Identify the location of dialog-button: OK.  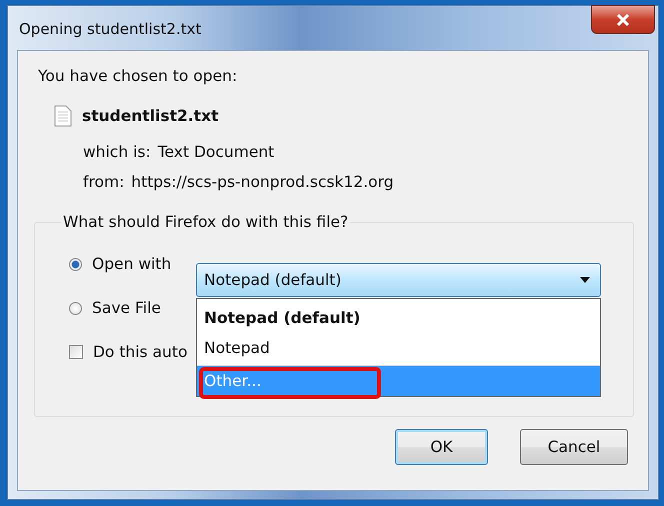
(441, 447).